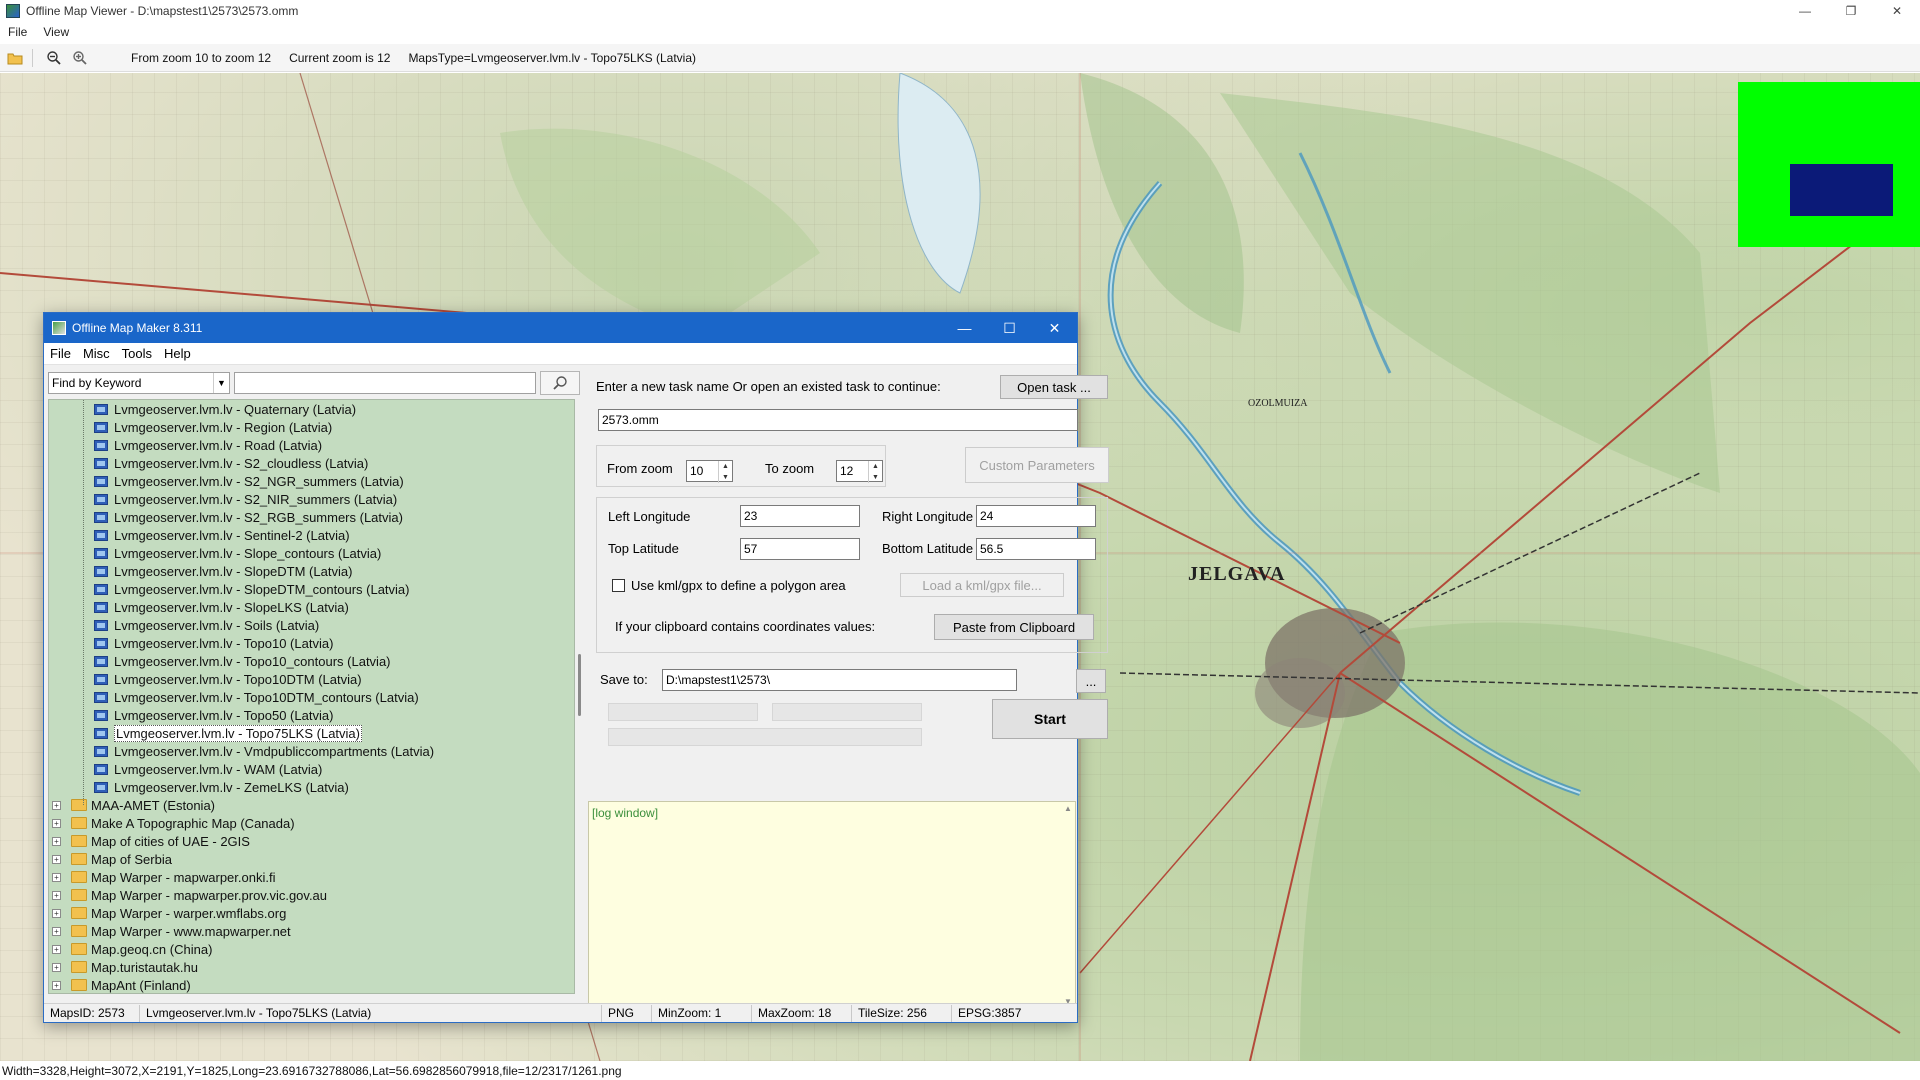 This screenshot has height=1080, width=1920. I want to click on tree-leaf-item: Lvmgeoserver.lvm.lv - SlopeLKS (Latvia), so click(311, 607).